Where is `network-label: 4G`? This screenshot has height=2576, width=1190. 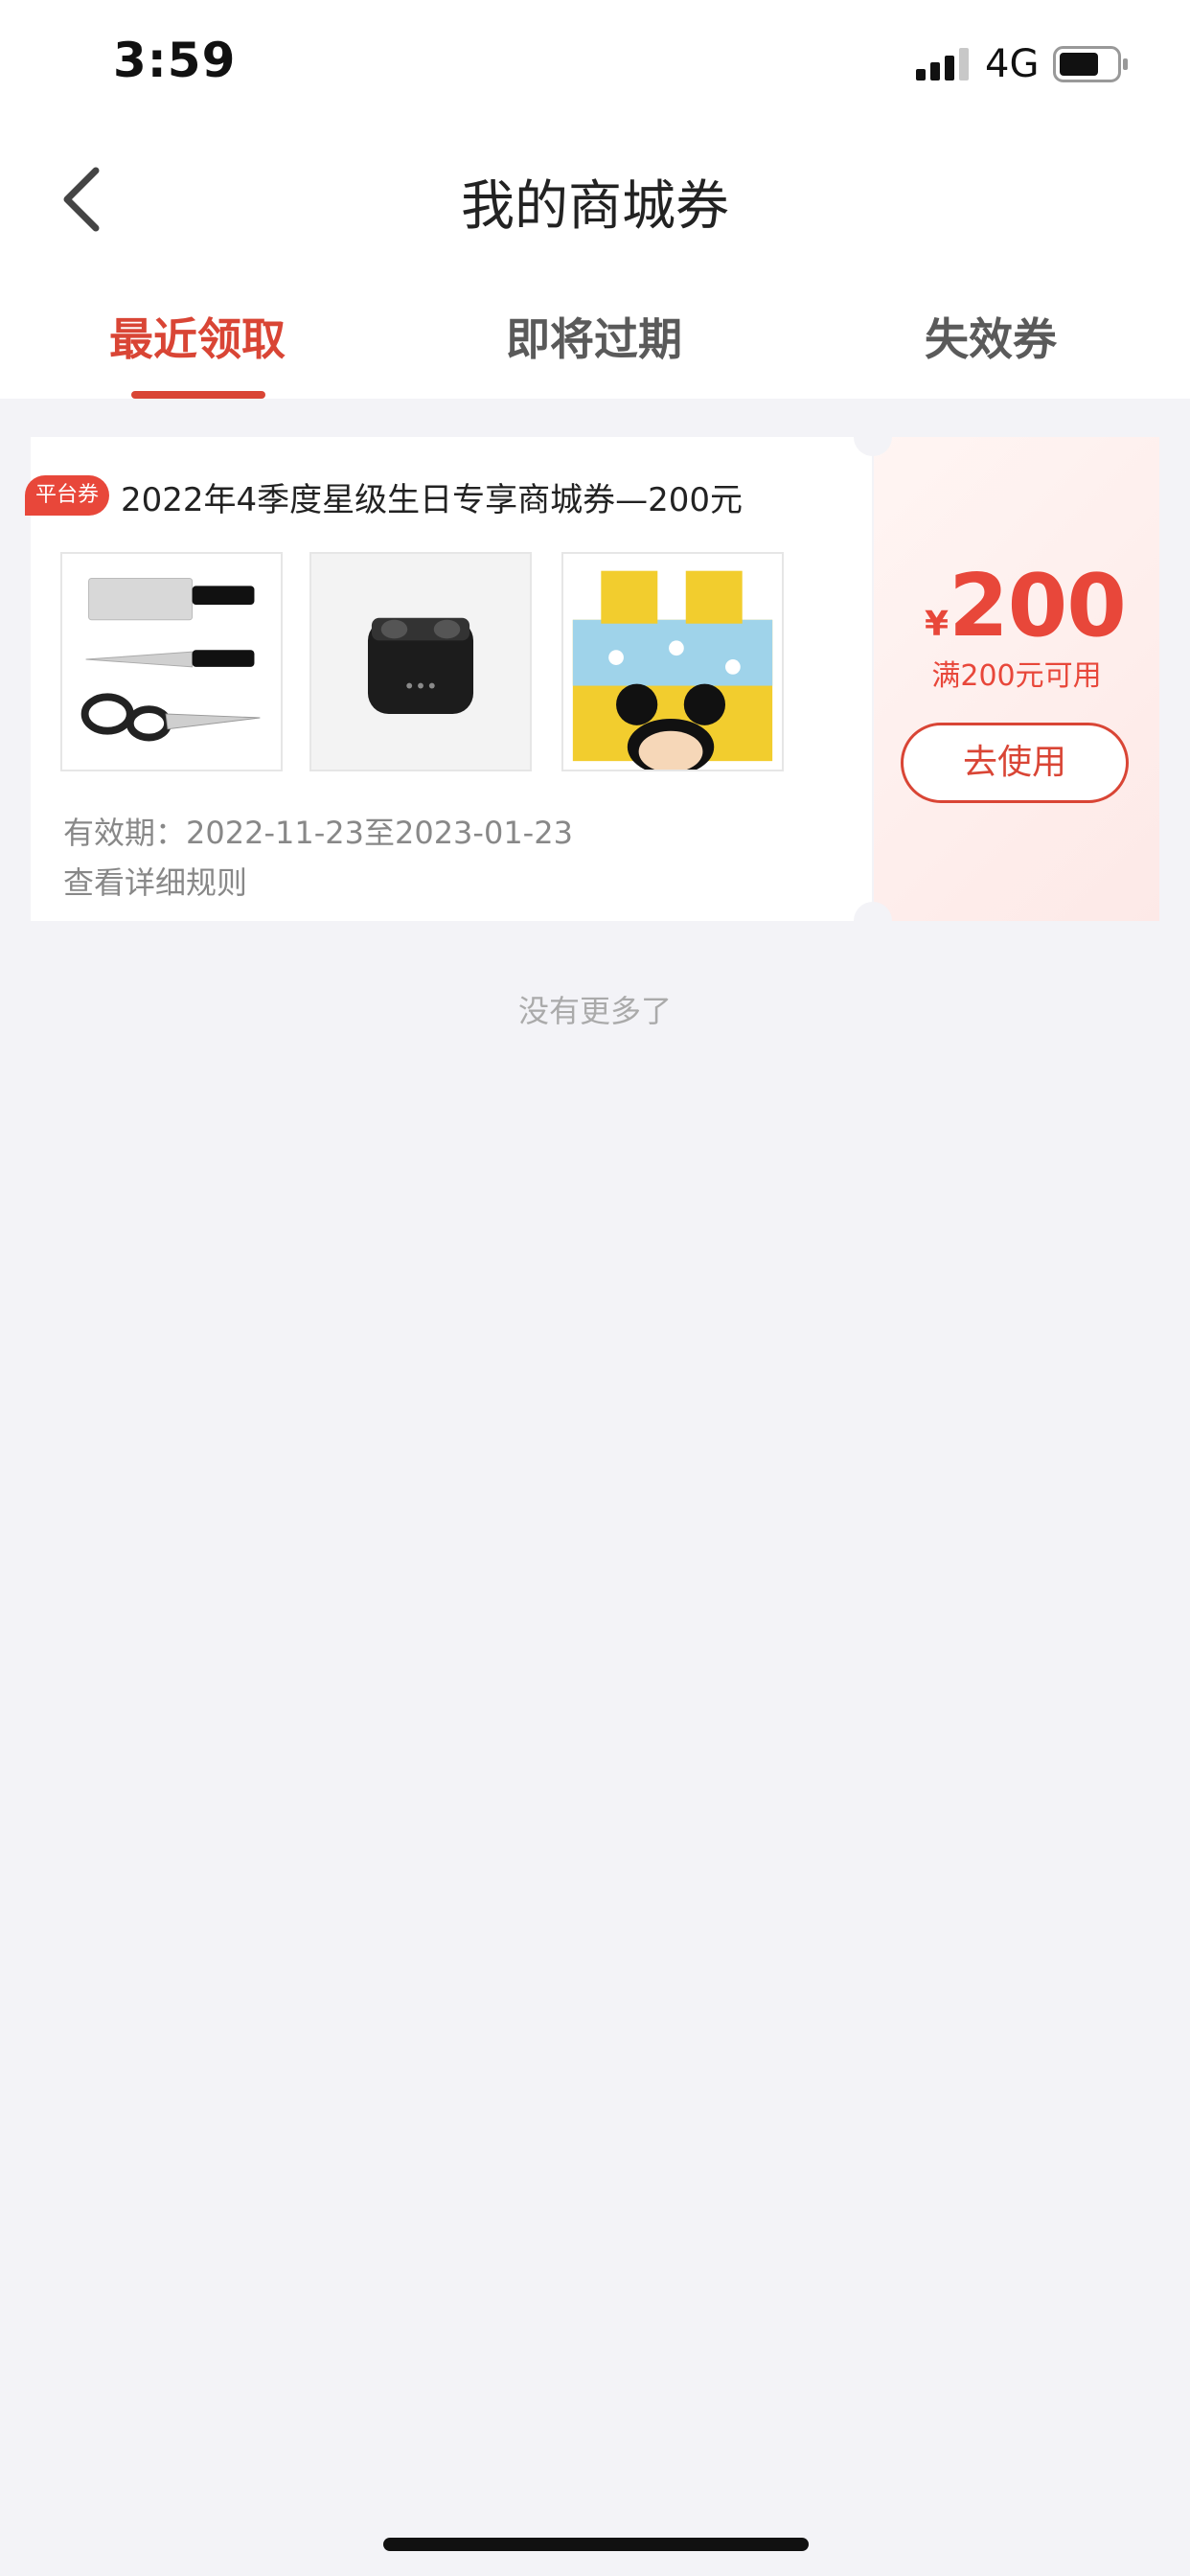
network-label: 4G is located at coordinates (1013, 64).